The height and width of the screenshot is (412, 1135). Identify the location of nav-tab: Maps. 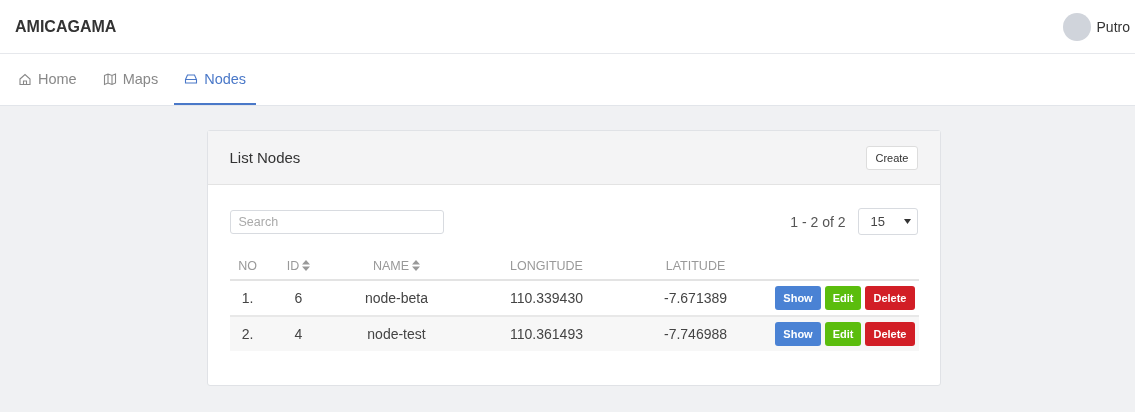
(130, 79).